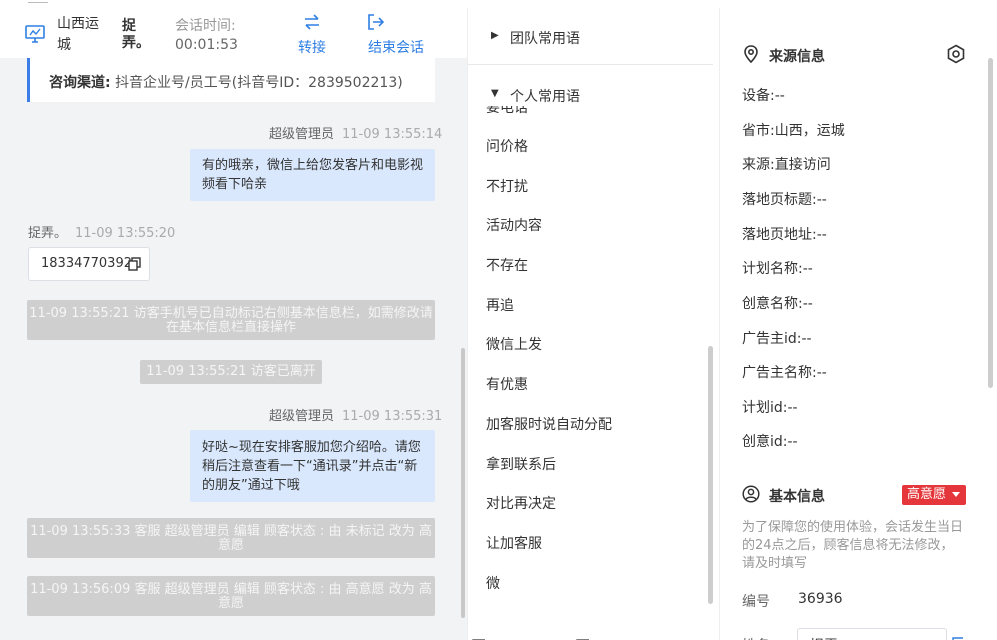 This screenshot has width=997, height=640. I want to click on info-row-plan-name: 计划名称:--, so click(777, 268).